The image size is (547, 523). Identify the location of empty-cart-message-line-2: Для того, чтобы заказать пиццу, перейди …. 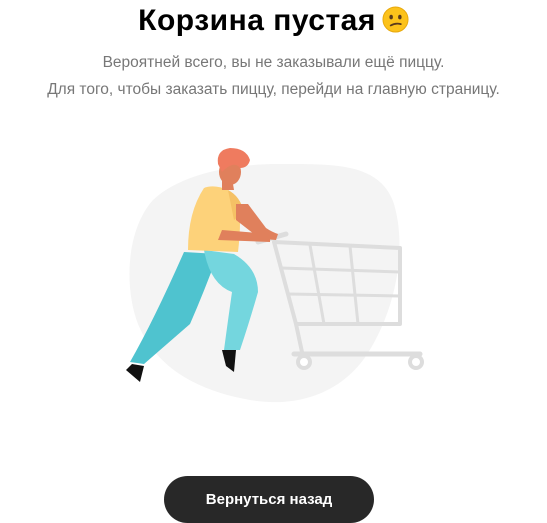
(273, 89).